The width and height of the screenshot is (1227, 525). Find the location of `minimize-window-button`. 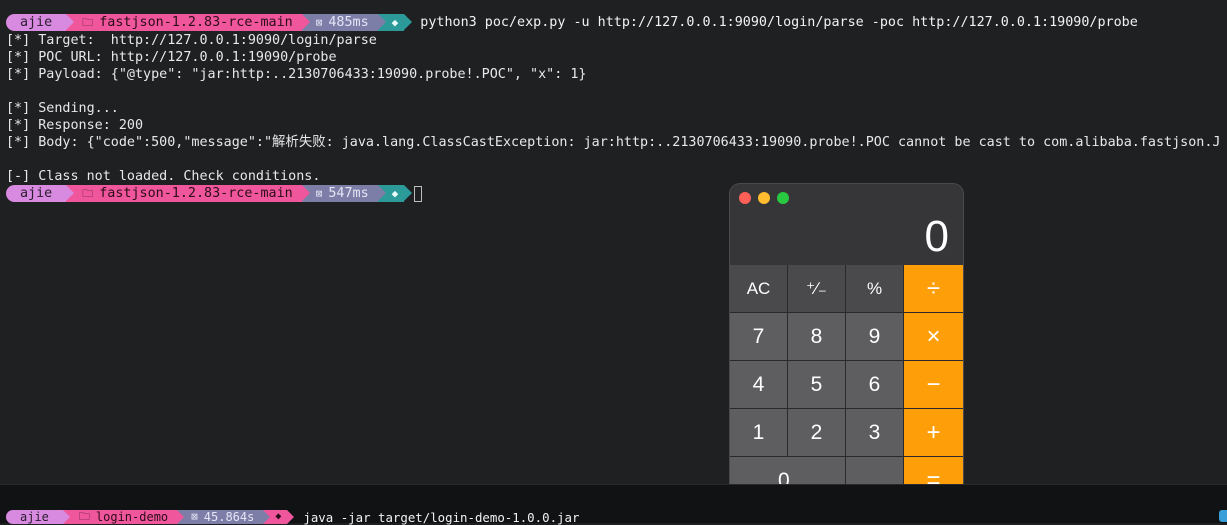

minimize-window-button is located at coordinates (764, 198).